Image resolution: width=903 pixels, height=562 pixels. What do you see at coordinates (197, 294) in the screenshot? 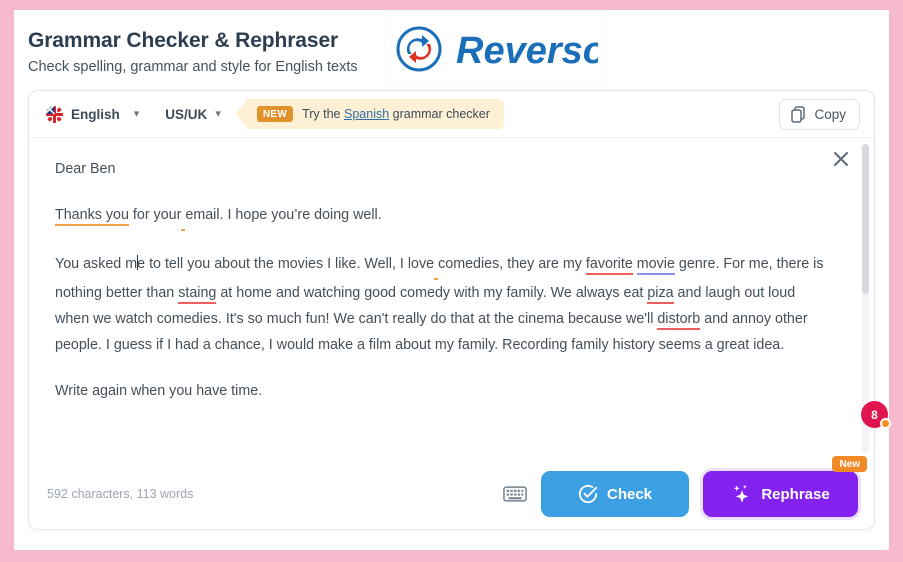
I see `error-staing: staing` at bounding box center [197, 294].